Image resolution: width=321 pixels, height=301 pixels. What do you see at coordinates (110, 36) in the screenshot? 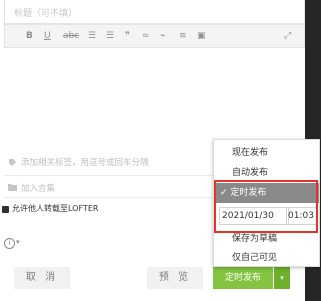
I see `unordered-list-icon: ☰` at bounding box center [110, 36].